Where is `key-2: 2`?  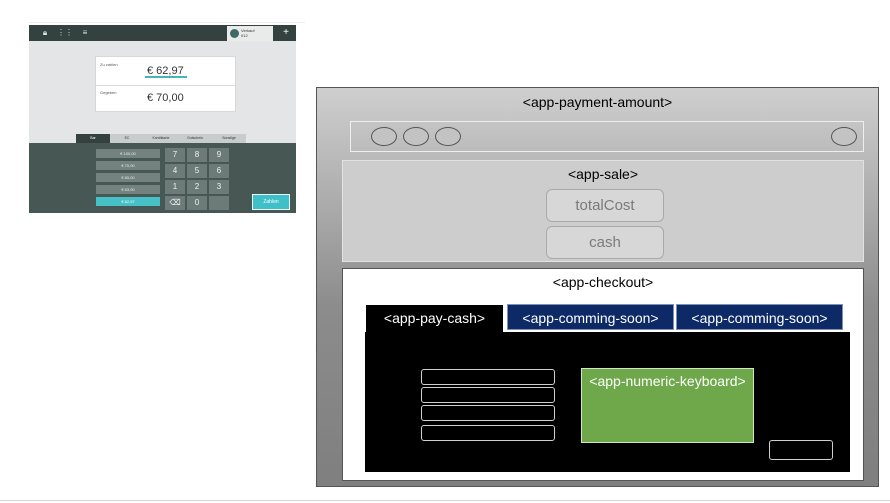 key-2: 2 is located at coordinates (197, 187).